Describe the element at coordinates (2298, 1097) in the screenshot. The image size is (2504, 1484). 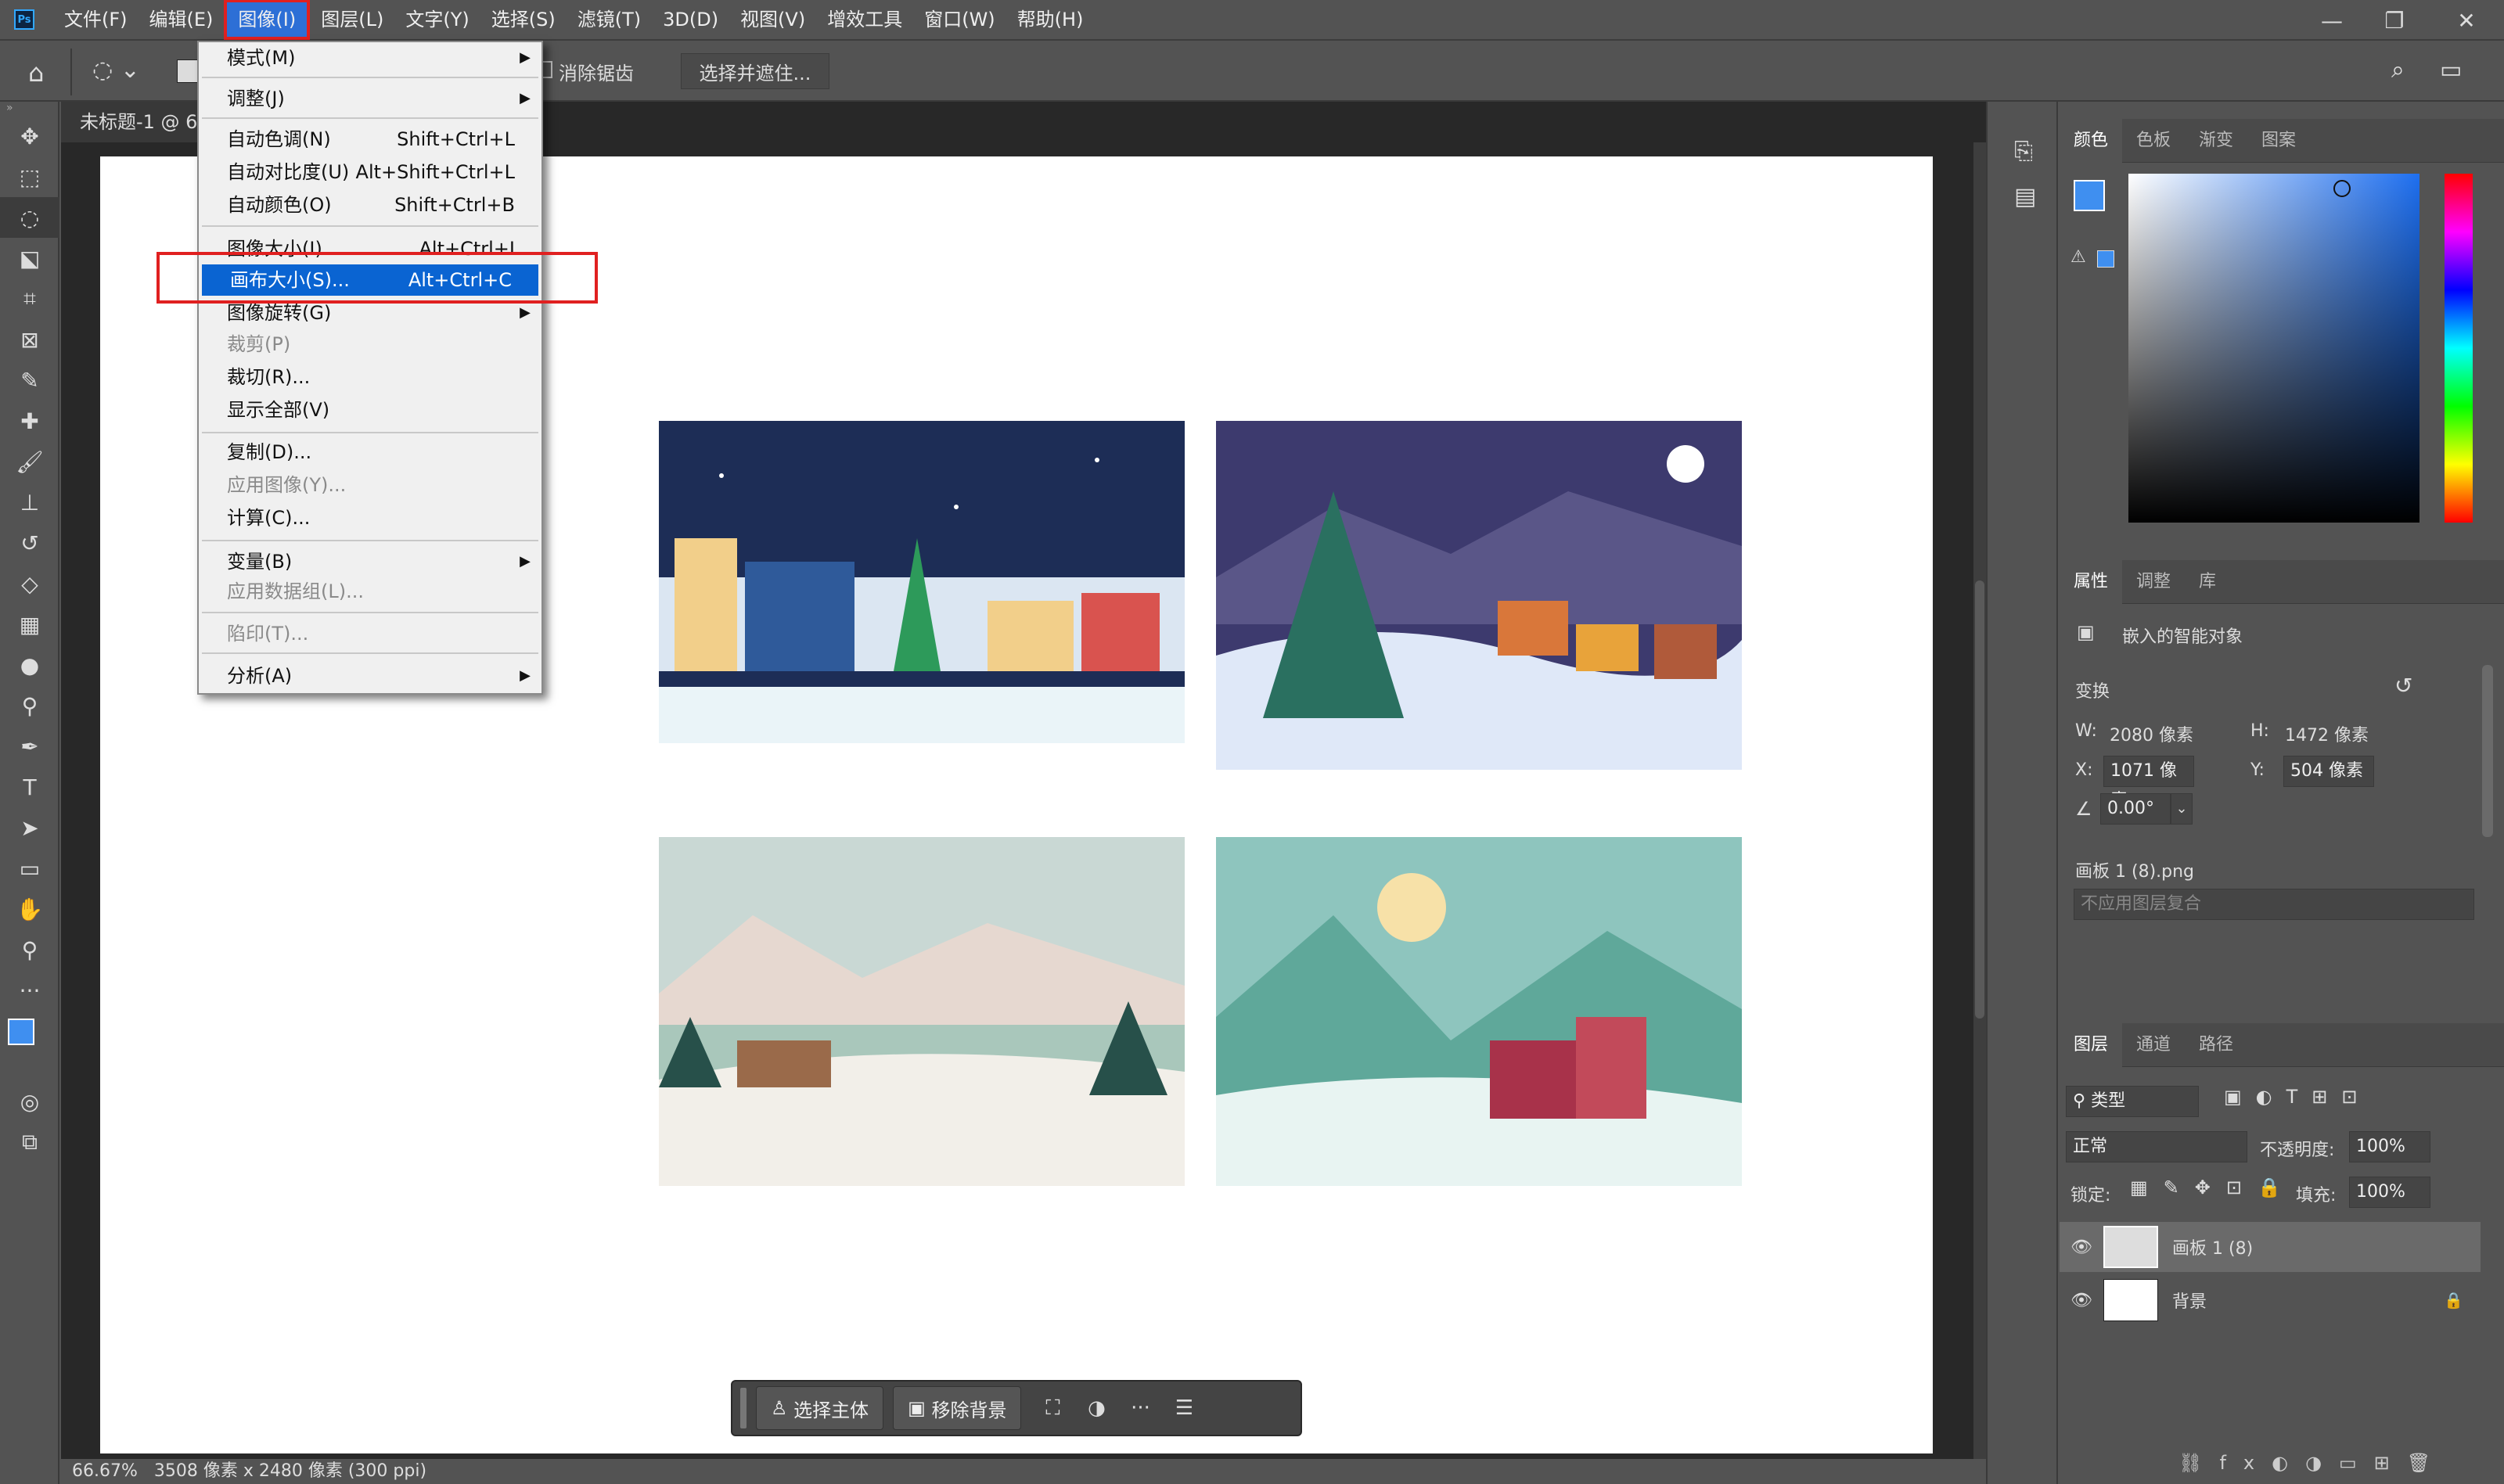
I see `filter-icons: ▣◐T⊞⊡` at that location.